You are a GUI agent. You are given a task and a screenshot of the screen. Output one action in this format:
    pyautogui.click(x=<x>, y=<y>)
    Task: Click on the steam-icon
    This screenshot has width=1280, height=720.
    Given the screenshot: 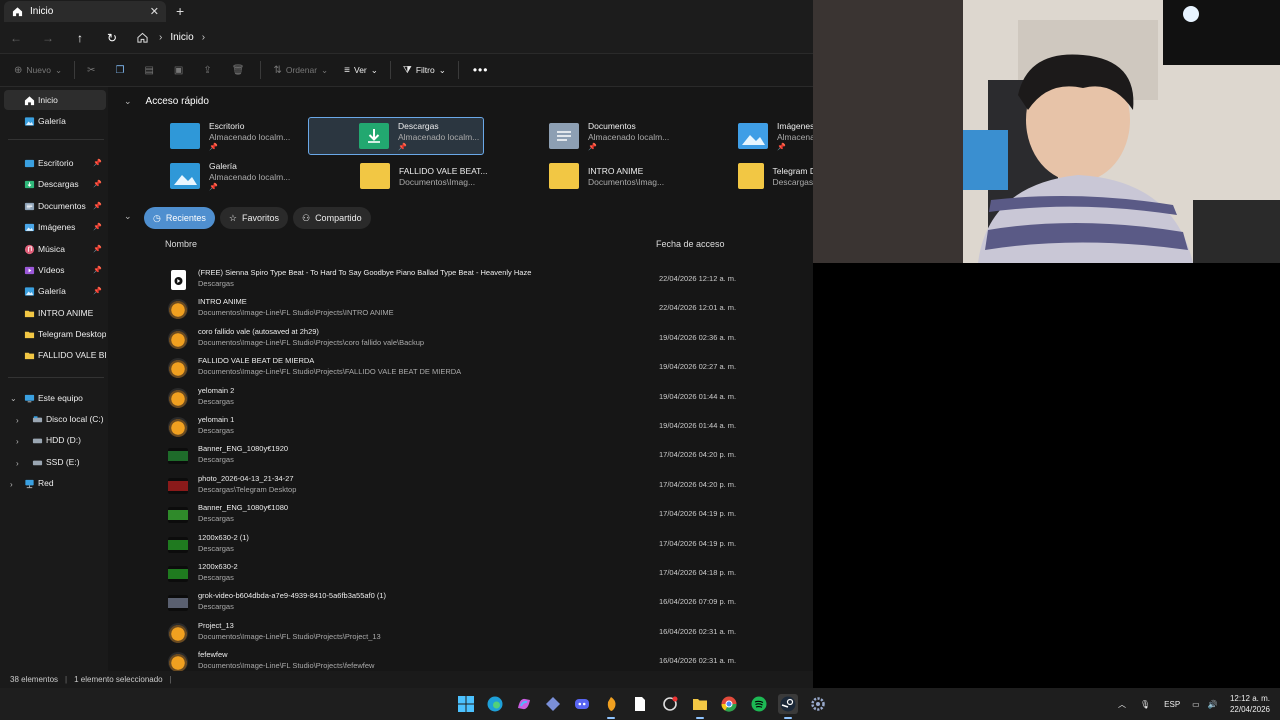 What is the action you would take?
    pyautogui.click(x=788, y=706)
    